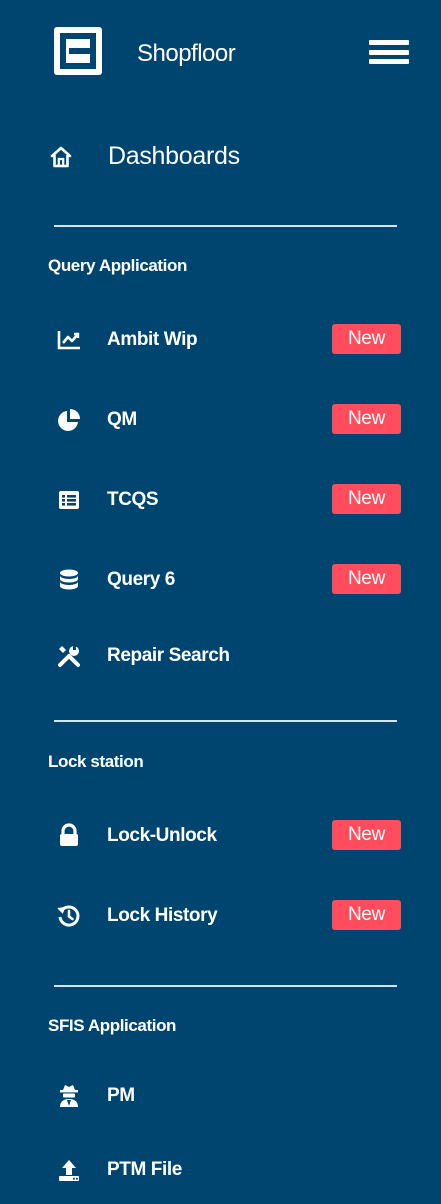 The width and height of the screenshot is (441, 1204). What do you see at coordinates (141, 579) in the screenshot?
I see `sidebar-item-label: Query 6` at bounding box center [141, 579].